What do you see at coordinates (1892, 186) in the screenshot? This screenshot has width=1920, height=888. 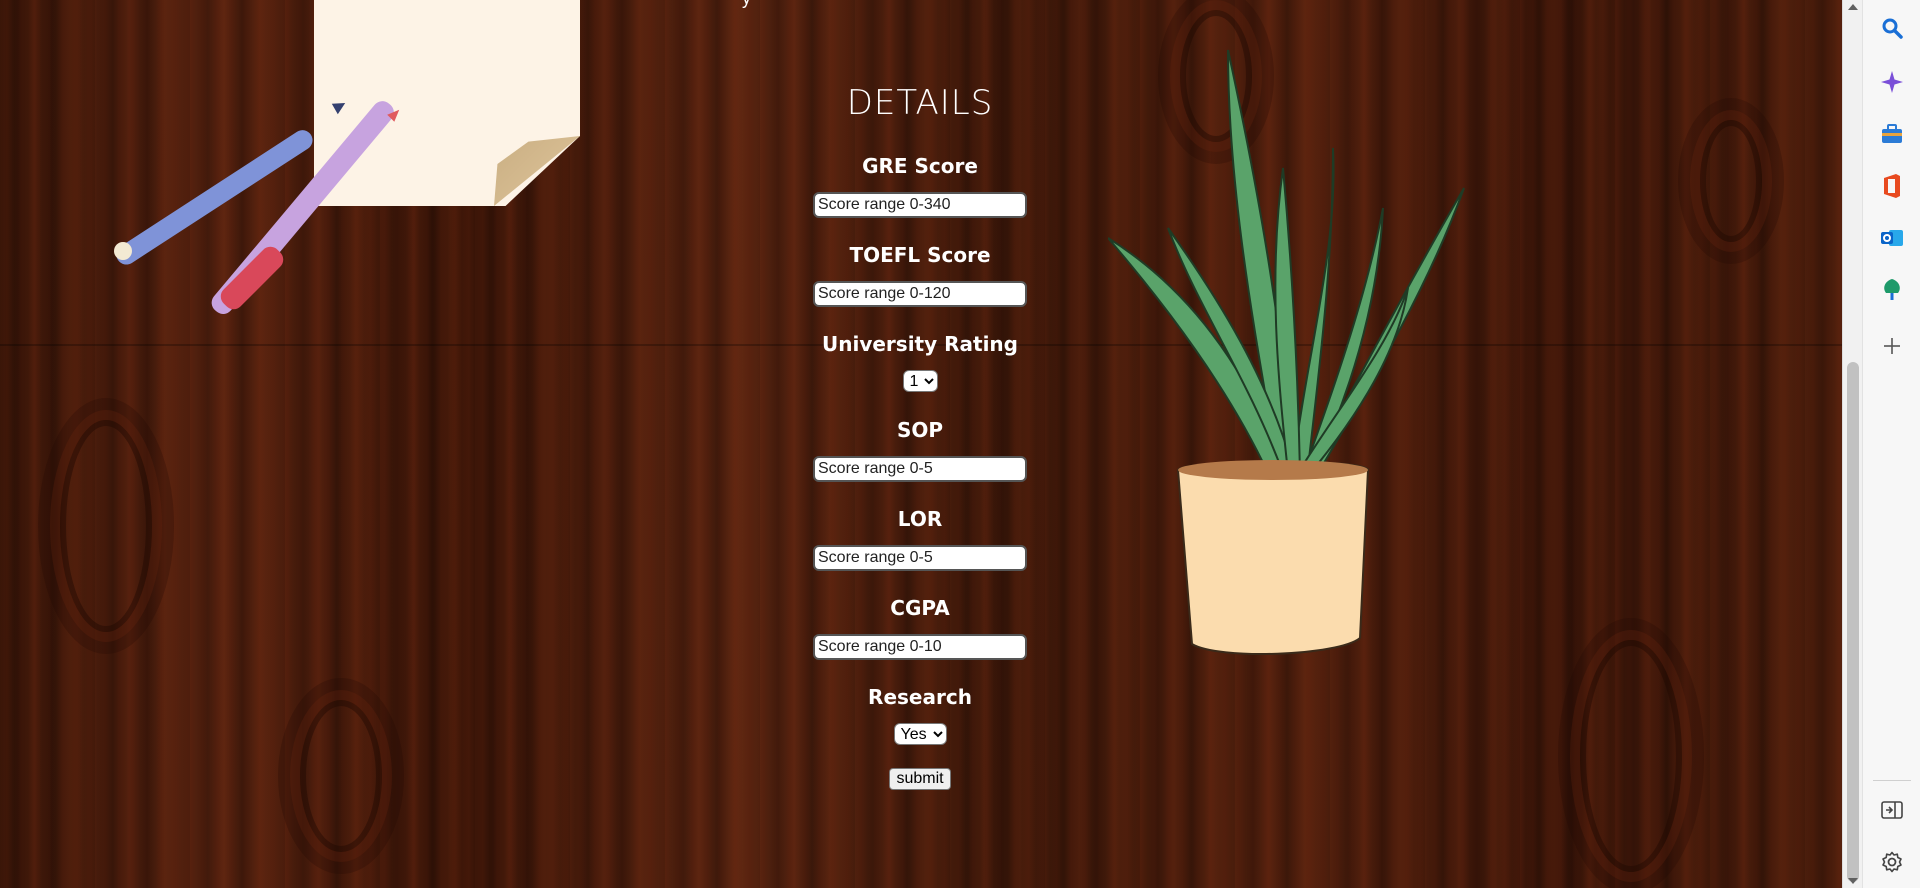 I see `office-icon` at bounding box center [1892, 186].